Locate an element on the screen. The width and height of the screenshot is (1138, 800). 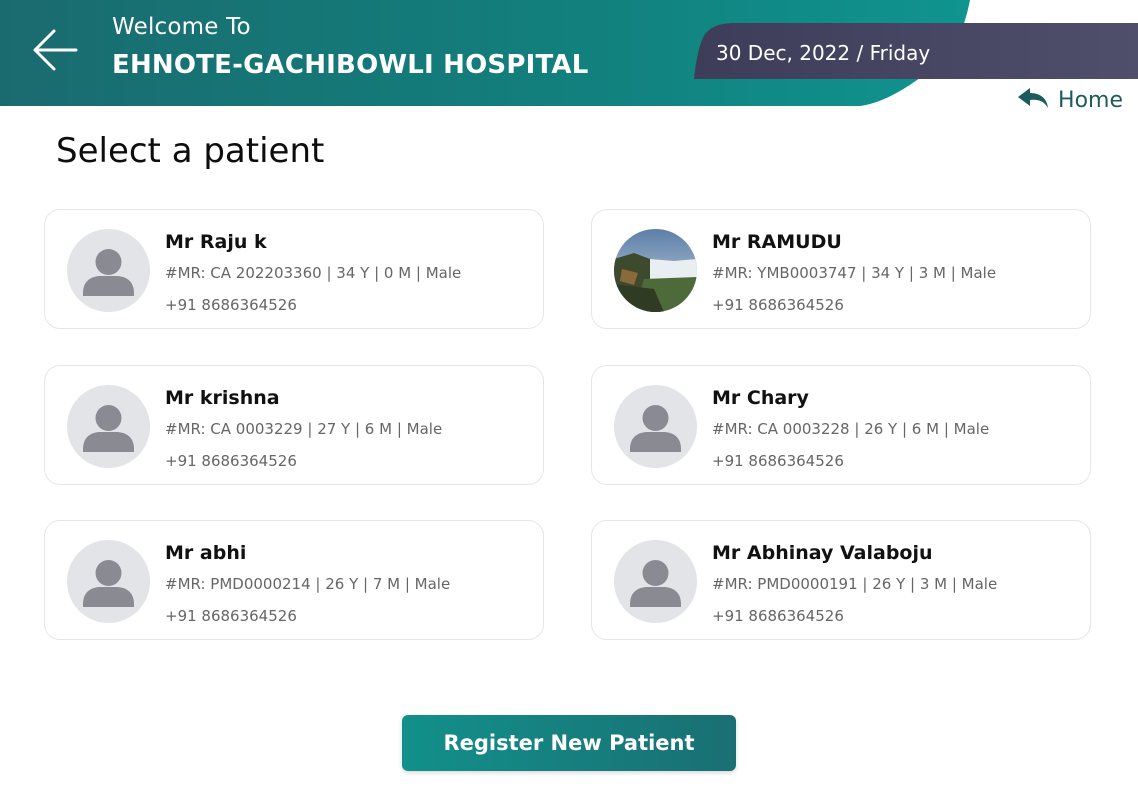
avatar-photo is located at coordinates (655, 270).